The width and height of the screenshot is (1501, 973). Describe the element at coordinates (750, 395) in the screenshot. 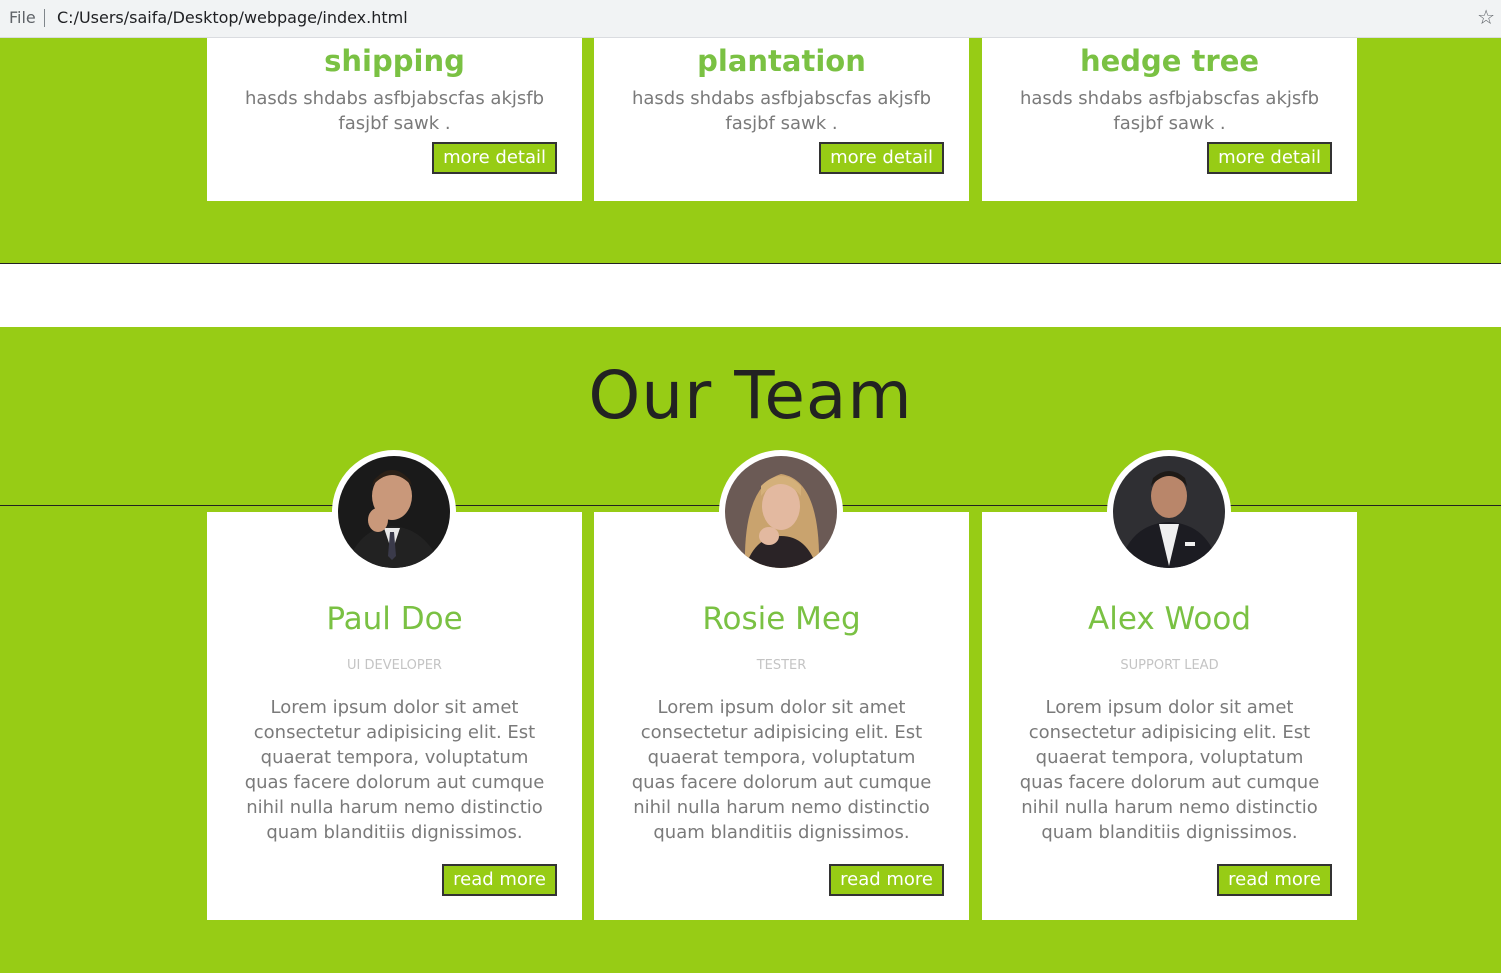

I see `team-heading: Our Team` at that location.